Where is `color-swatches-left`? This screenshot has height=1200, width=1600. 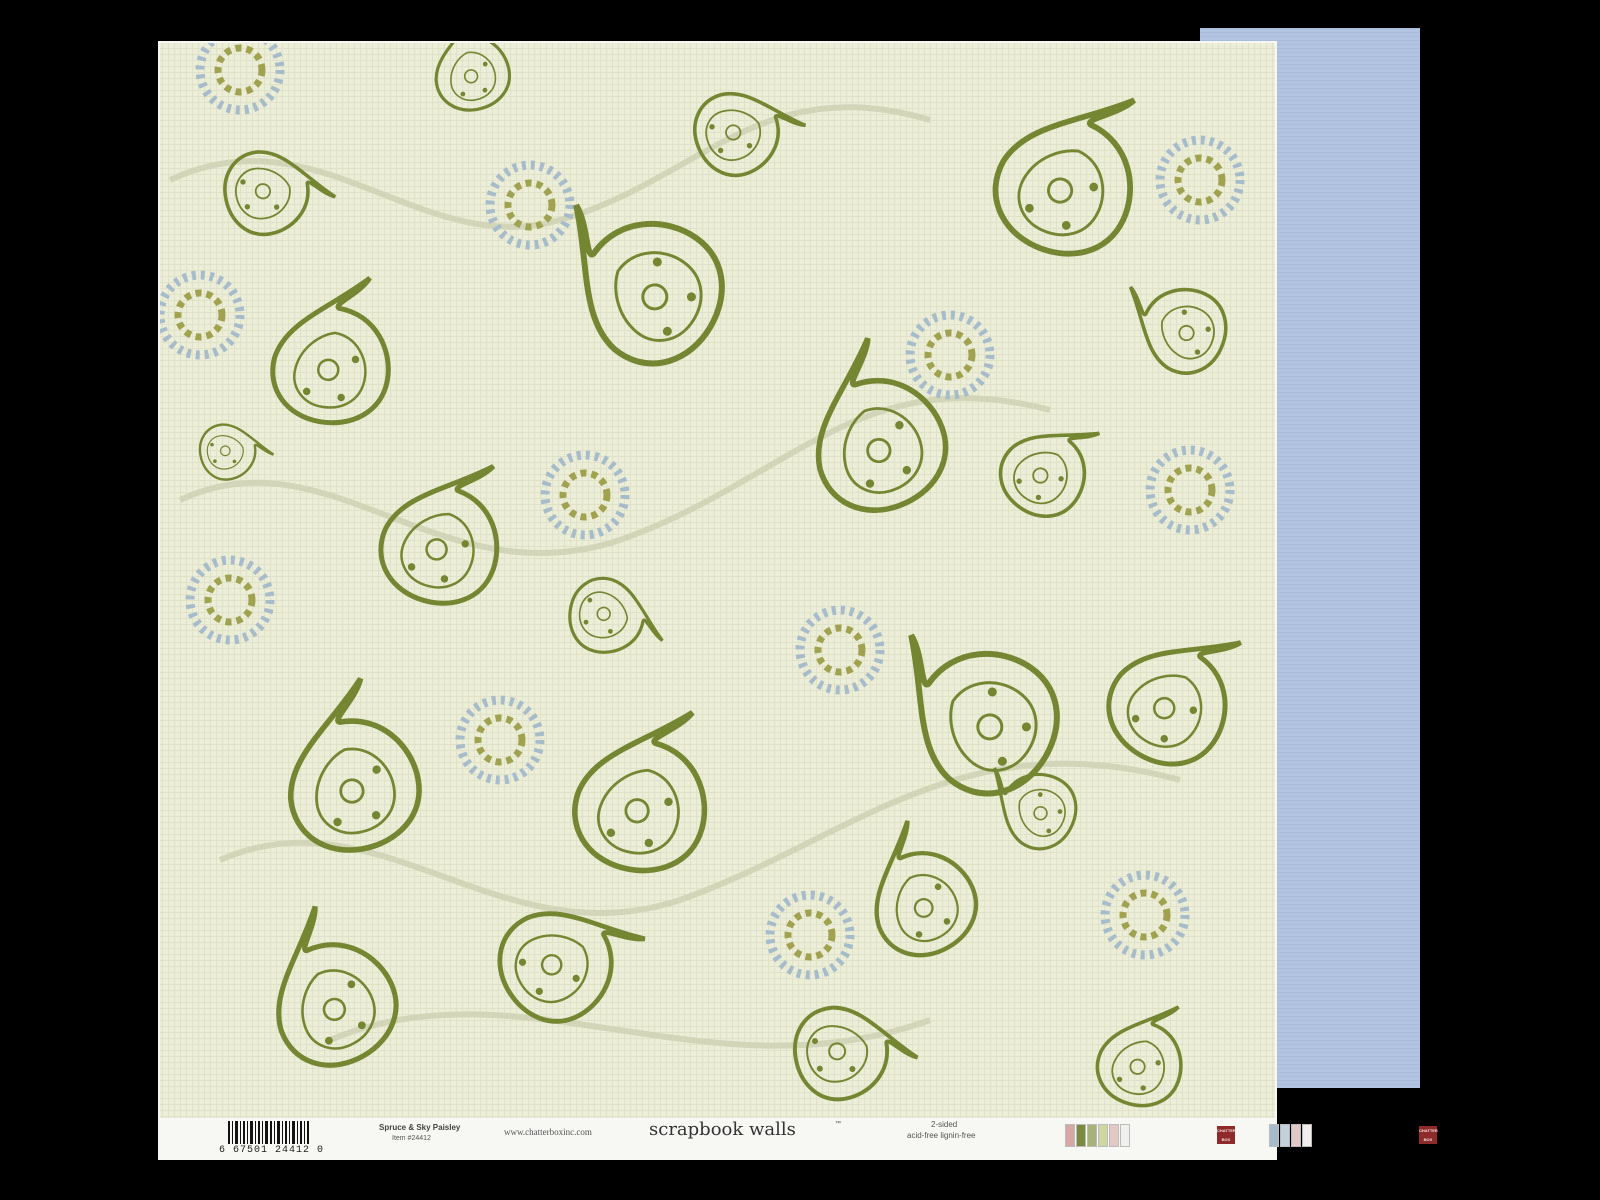
color-swatches-left is located at coordinates (1097, 1135).